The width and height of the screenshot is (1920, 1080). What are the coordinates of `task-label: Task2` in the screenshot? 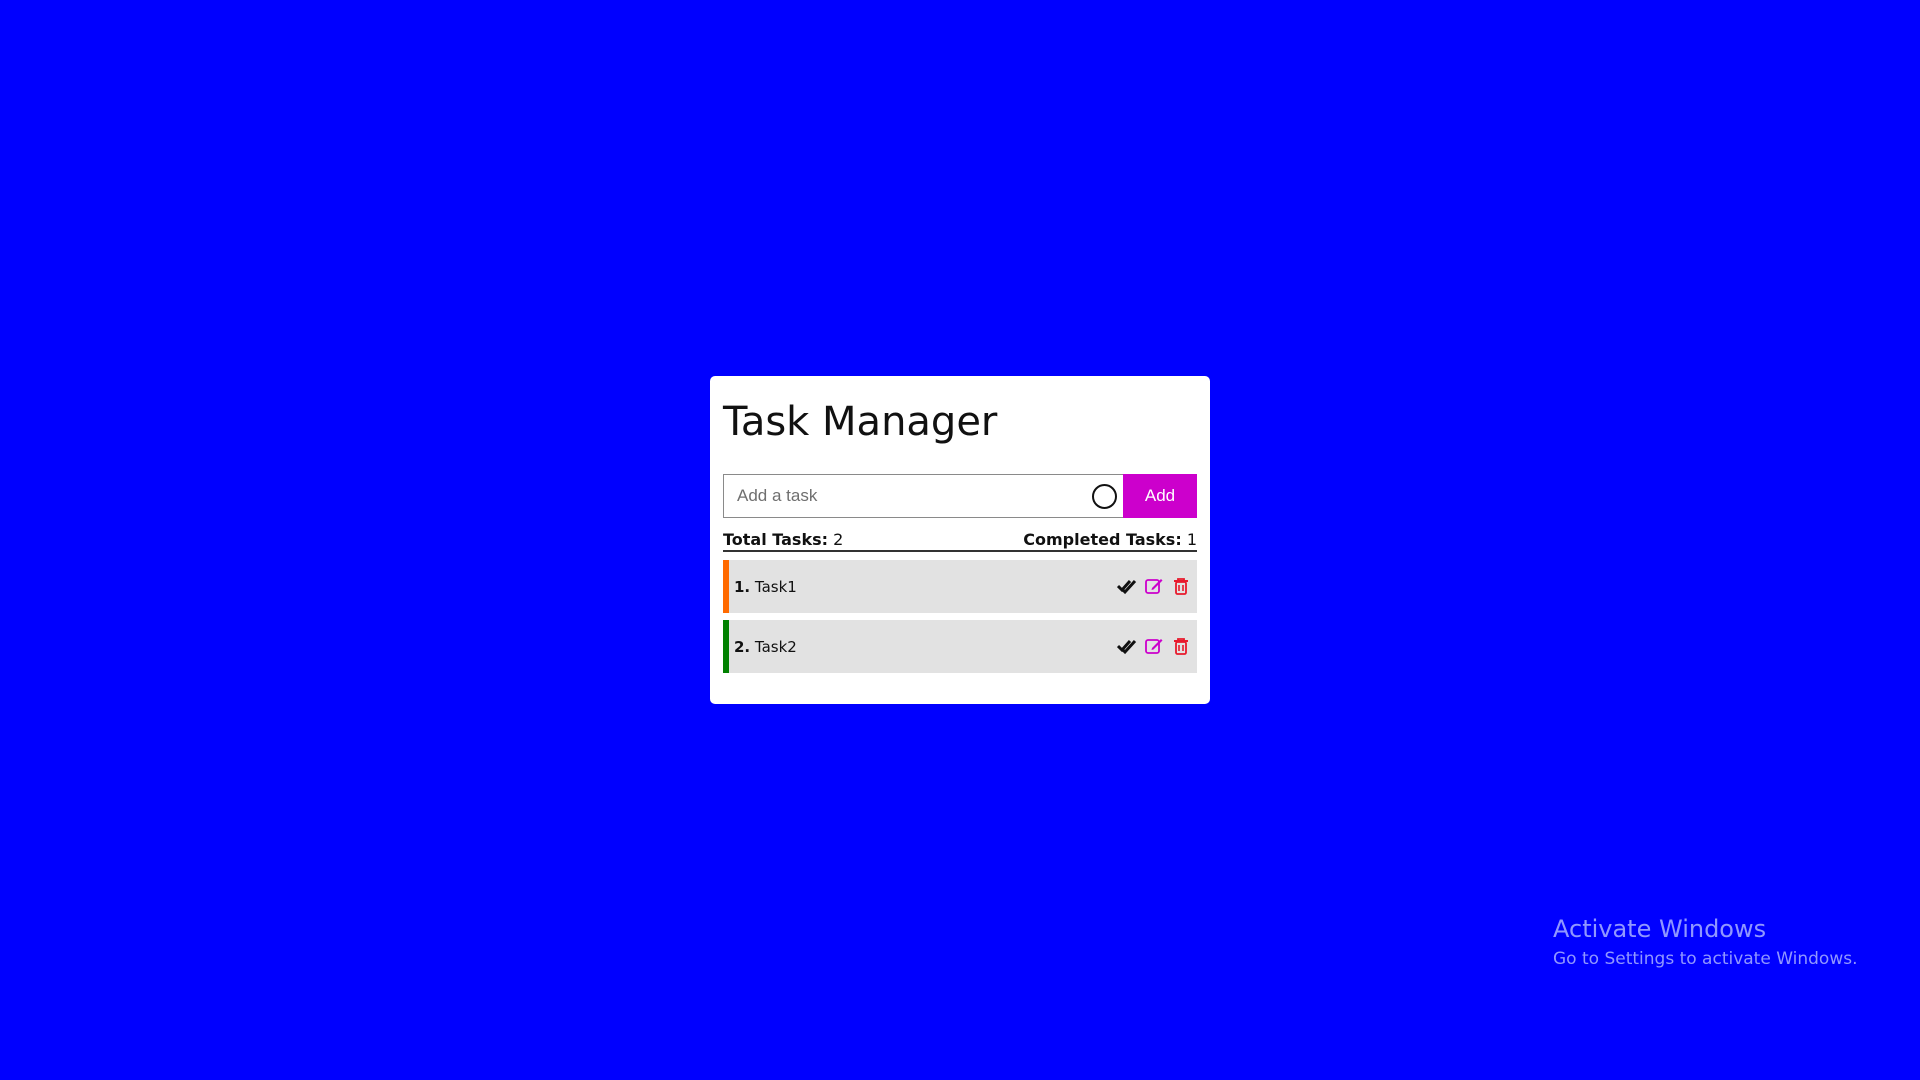 It's located at (775, 646).